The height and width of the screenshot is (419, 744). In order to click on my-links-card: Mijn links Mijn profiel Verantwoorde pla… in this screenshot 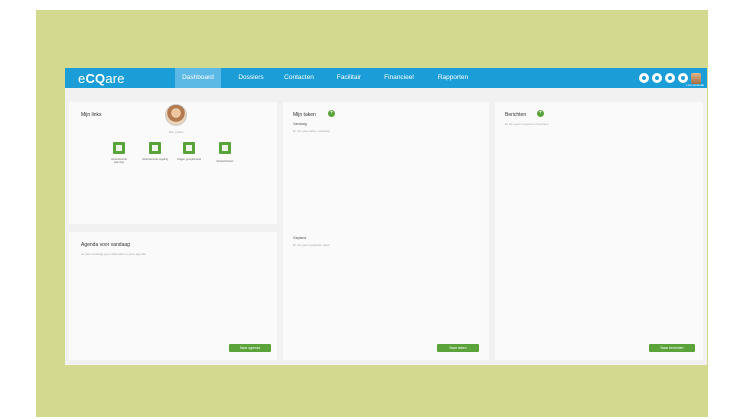, I will do `click(173, 163)`.